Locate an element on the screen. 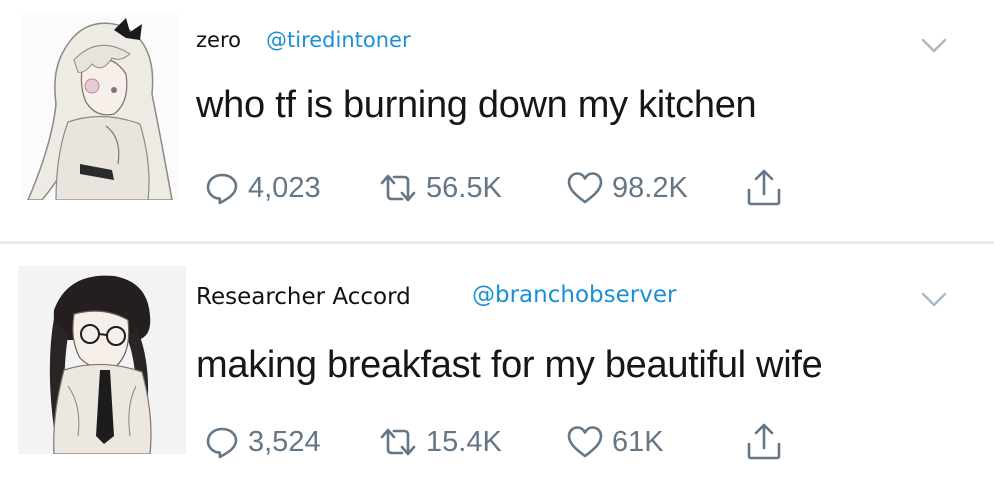 The width and height of the screenshot is (994, 480). tweet-text: making breakfast for my beautiful wife is located at coordinates (509, 365).